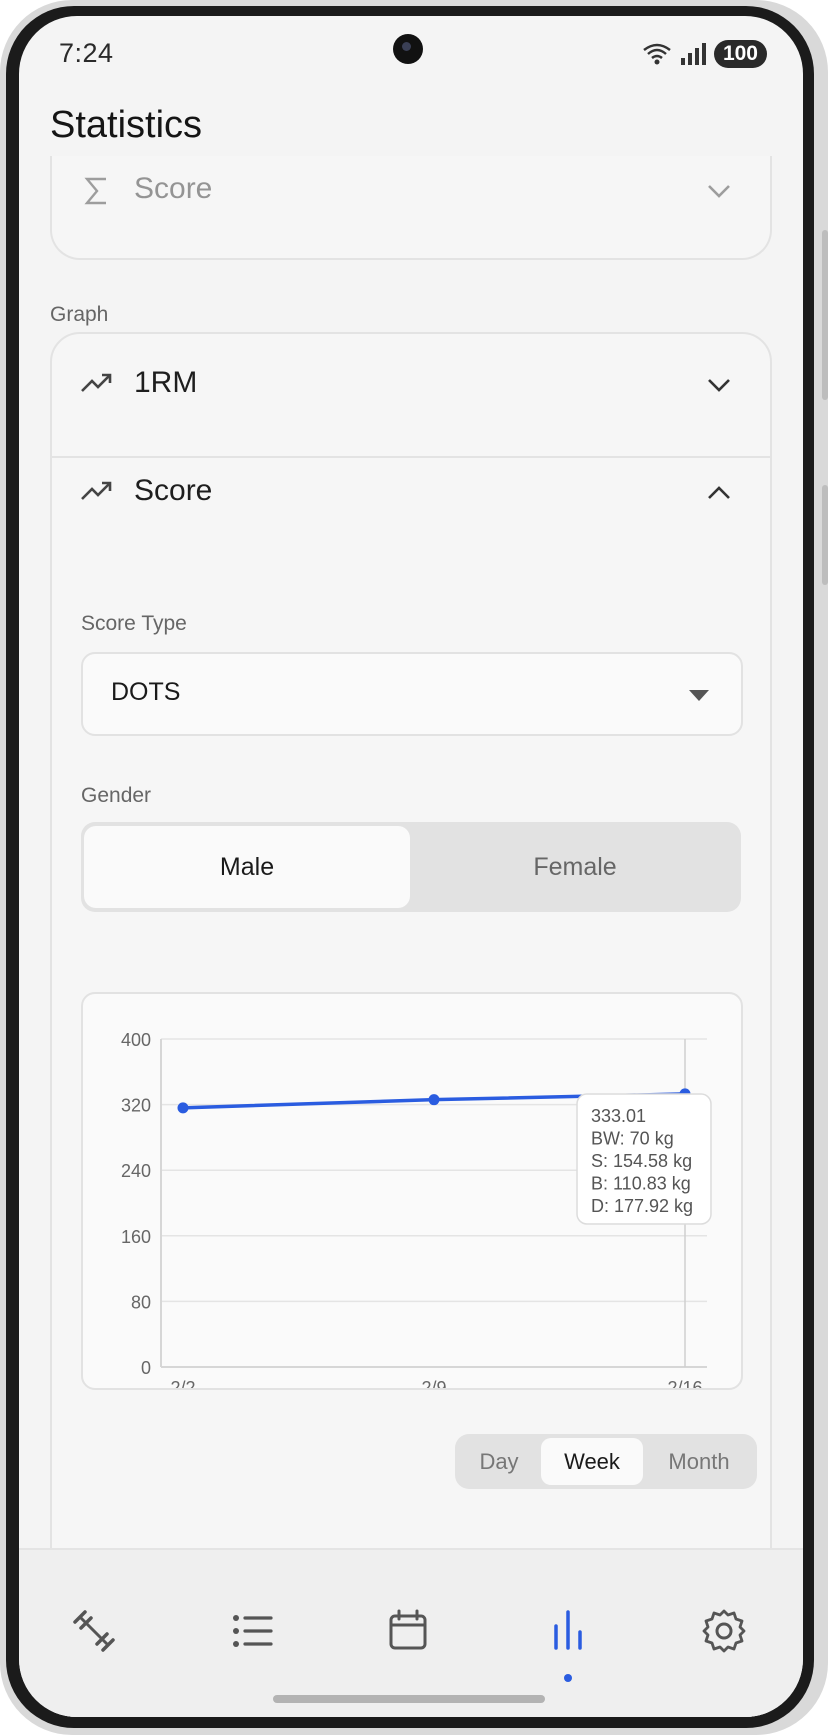 The image size is (828, 1735). What do you see at coordinates (592, 1461) in the screenshot?
I see `range-option-week: Week` at bounding box center [592, 1461].